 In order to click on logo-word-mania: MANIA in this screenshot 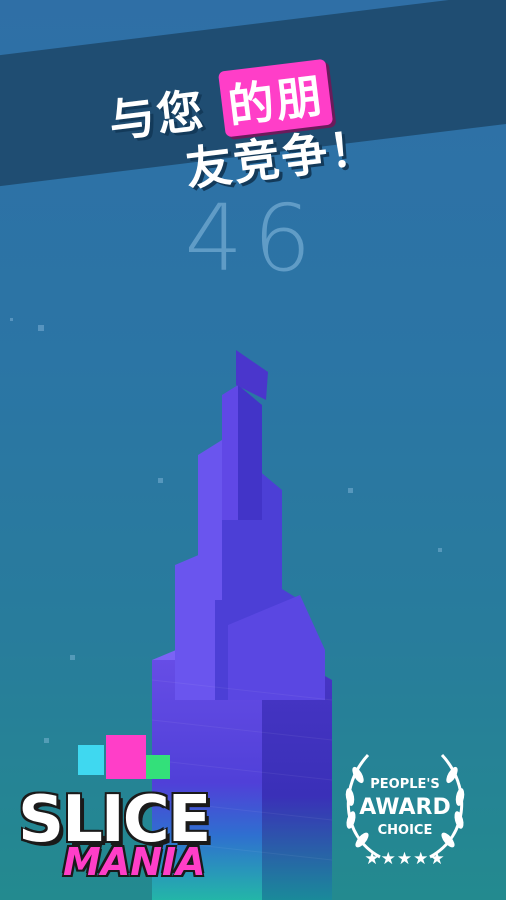, I will do `click(134, 862)`.